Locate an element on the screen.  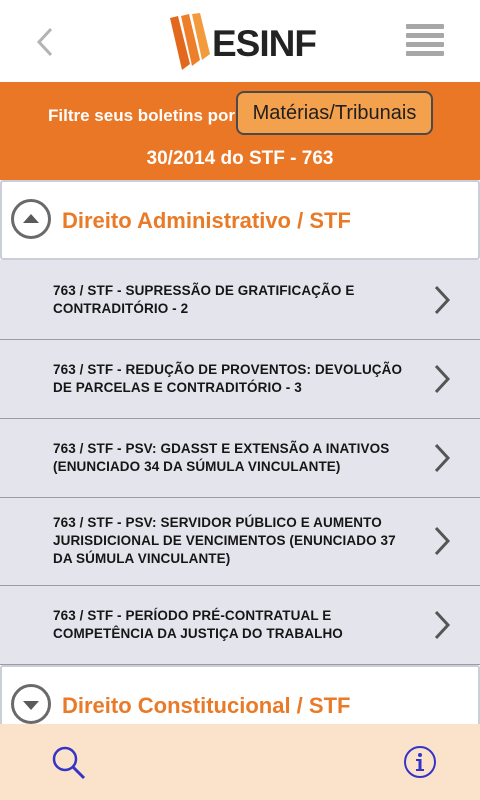
item-line: 763 / STF - SUPRESSÃO DE GRATIFICAÇÃO E is located at coordinates (204, 290).